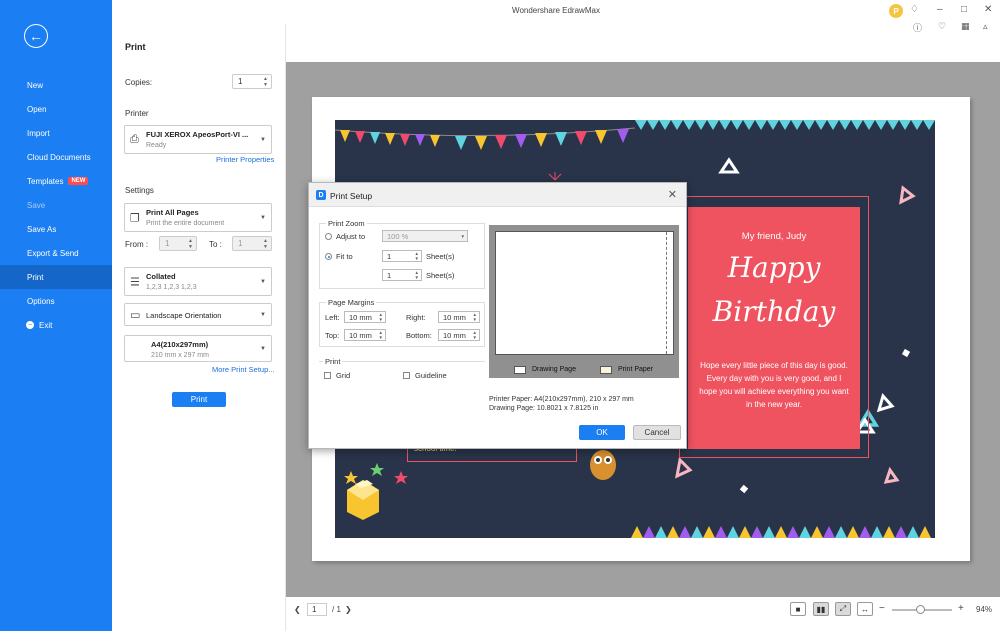  What do you see at coordinates (36, 205) in the screenshot?
I see `sidebar-item-label: Save` at bounding box center [36, 205].